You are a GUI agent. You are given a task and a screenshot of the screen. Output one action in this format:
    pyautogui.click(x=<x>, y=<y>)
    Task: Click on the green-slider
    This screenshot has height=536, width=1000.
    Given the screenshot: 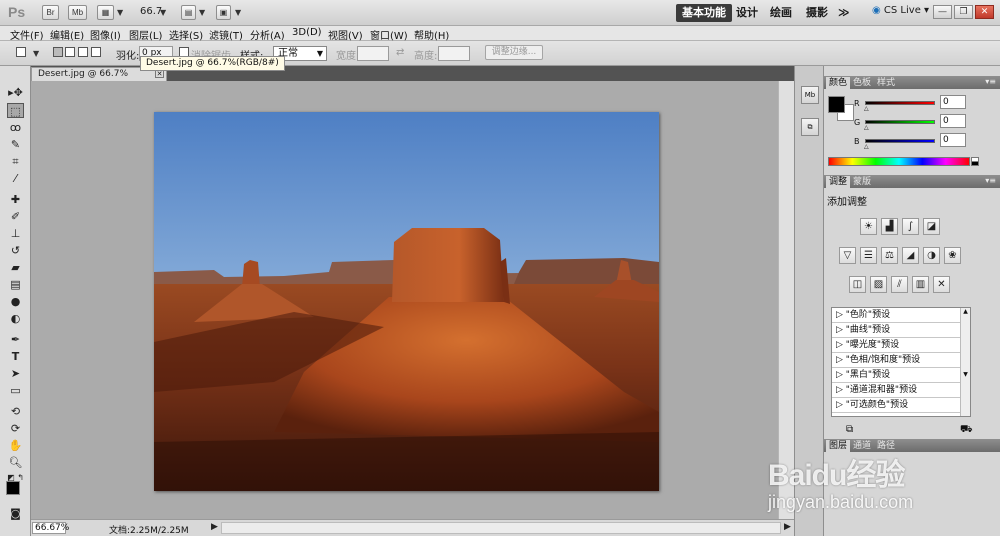 What is the action you would take?
    pyautogui.click(x=900, y=122)
    